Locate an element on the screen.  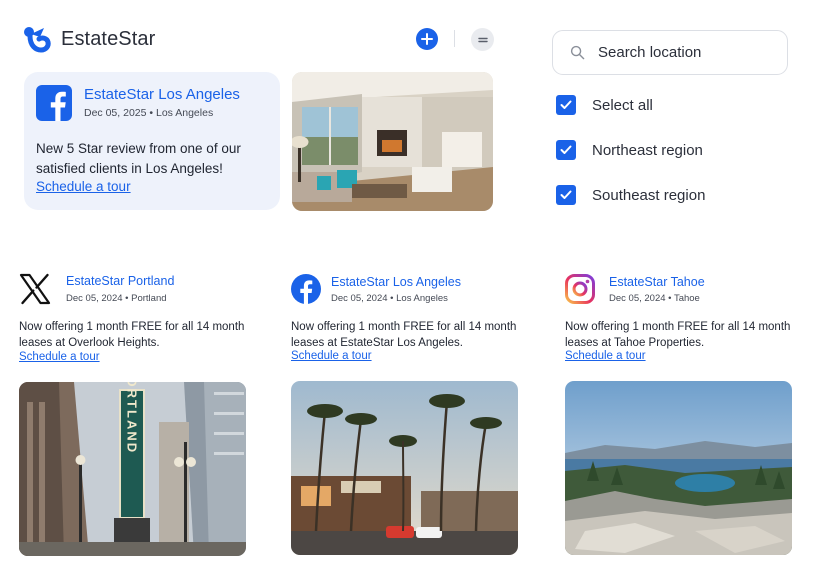
post-meta: Dec 05, 2024 • Los Angeles is located at coordinates (389, 298).